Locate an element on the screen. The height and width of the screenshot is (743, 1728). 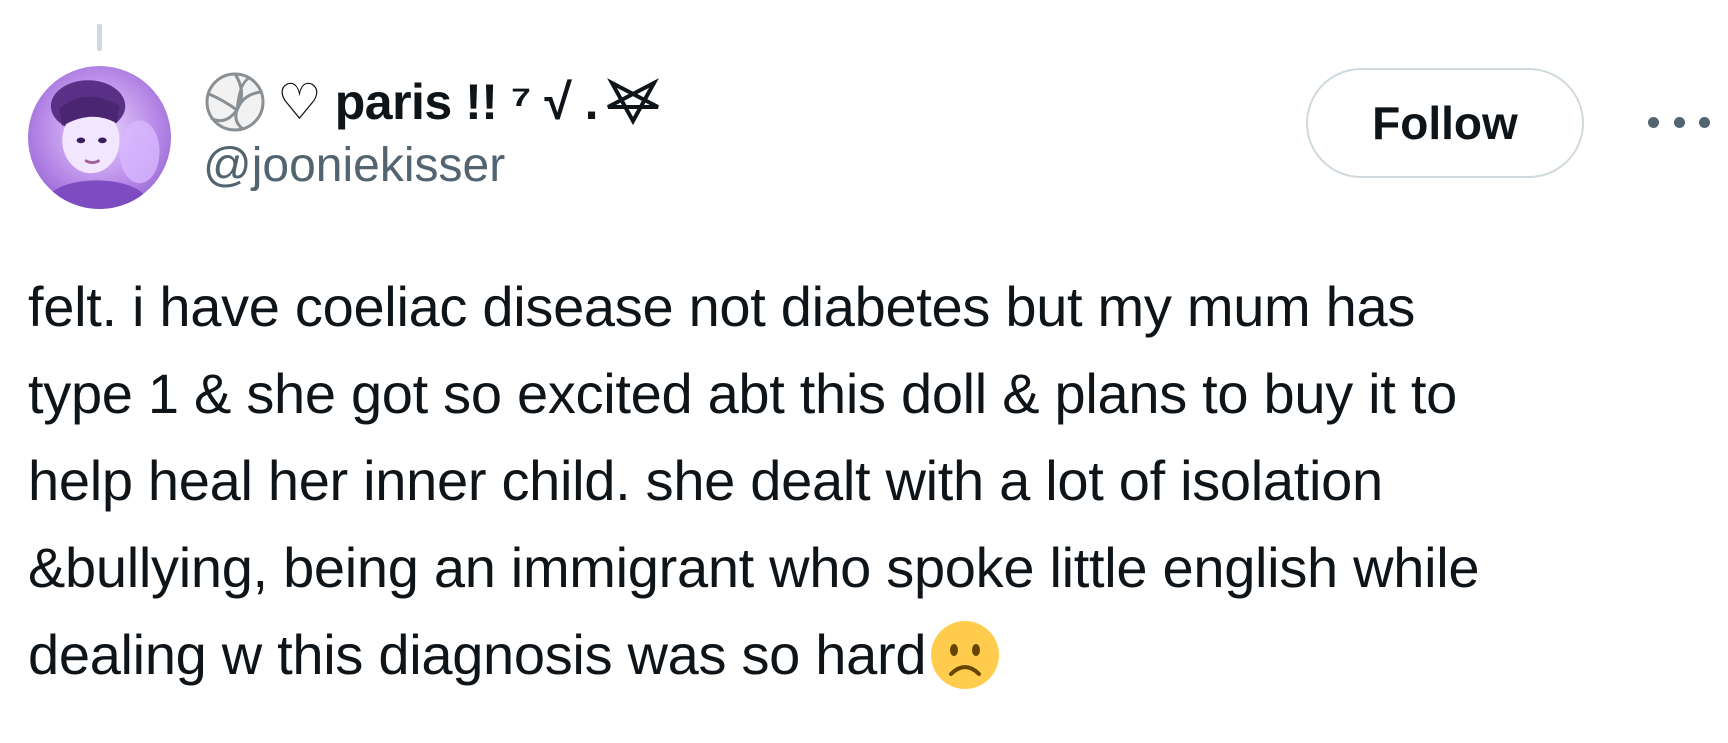
author-block: ♡ paris !! ⁷ √ . @jooniekisser is located at coordinates (434, 129).